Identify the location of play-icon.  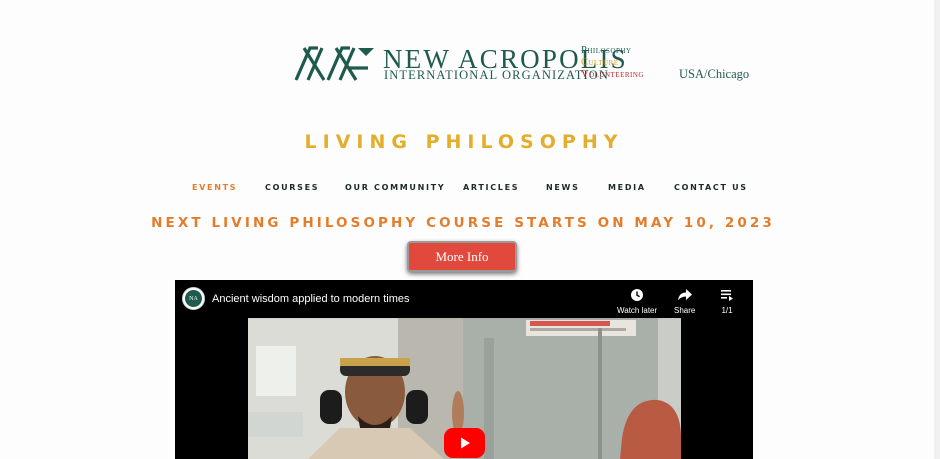
(465, 443).